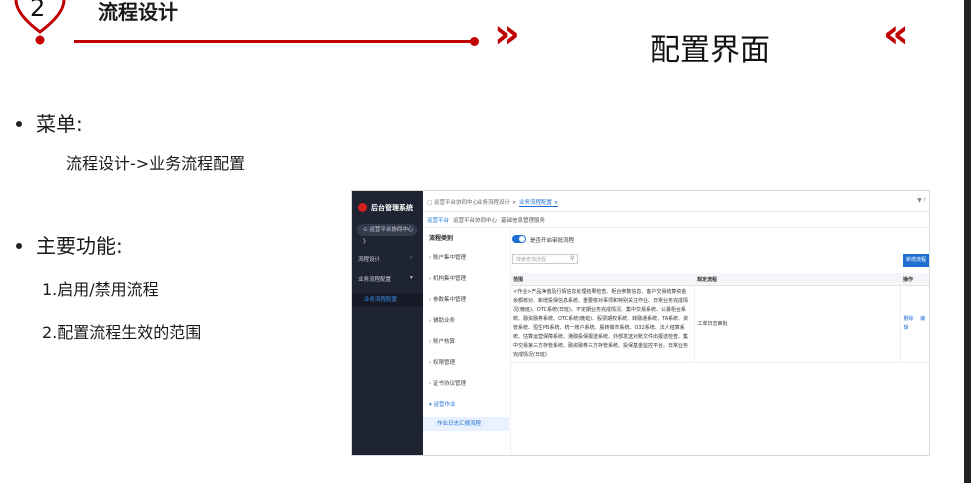  Describe the element at coordinates (916, 260) in the screenshot. I see `add-process-button: 新增流程` at that location.